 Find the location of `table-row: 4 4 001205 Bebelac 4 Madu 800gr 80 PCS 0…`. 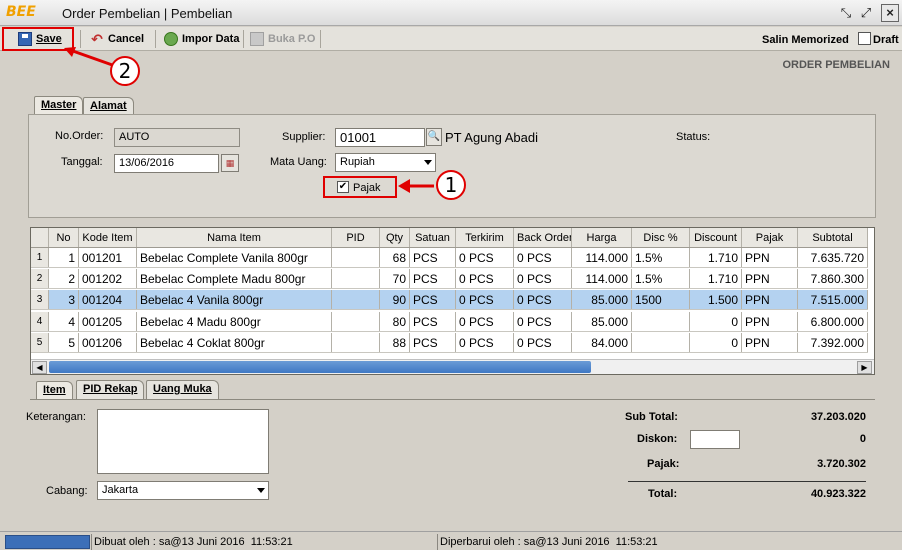

table-row: 4 4 001205 Bebelac 4 Madu 800gr 80 PCS 0… is located at coordinates (449, 322).